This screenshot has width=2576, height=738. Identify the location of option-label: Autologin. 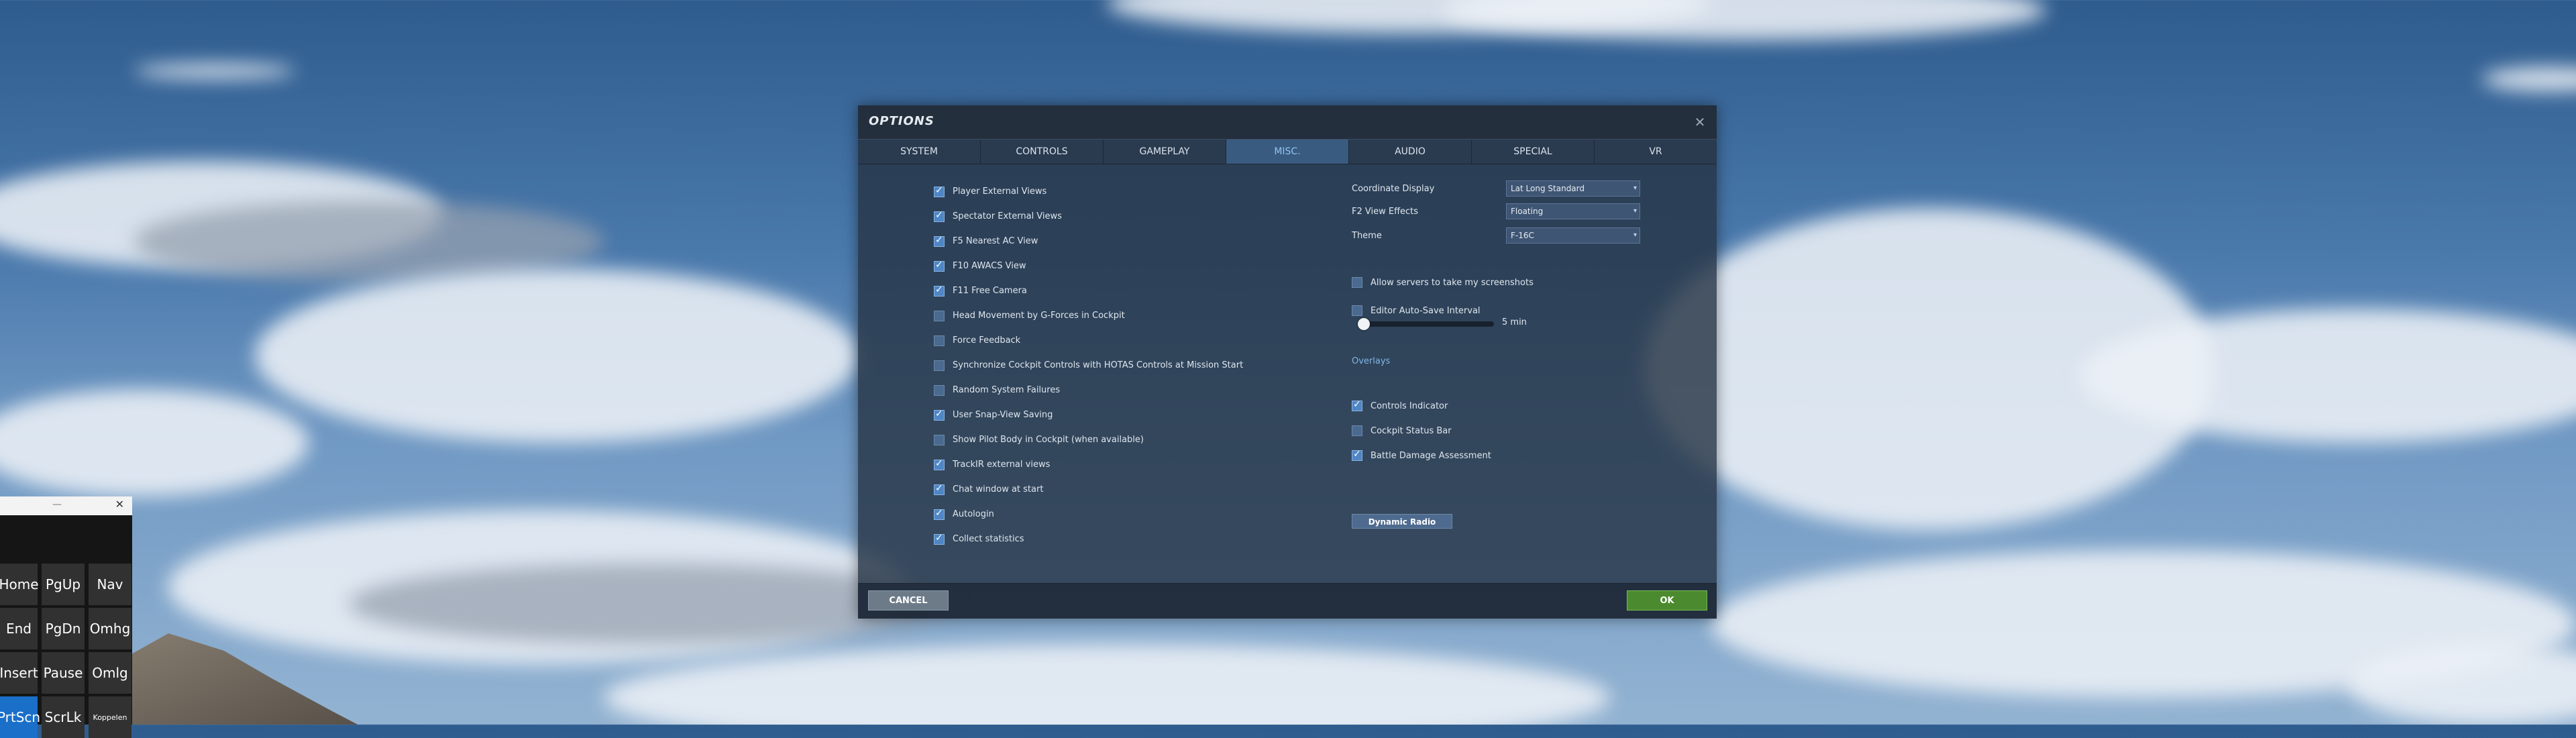
(973, 514).